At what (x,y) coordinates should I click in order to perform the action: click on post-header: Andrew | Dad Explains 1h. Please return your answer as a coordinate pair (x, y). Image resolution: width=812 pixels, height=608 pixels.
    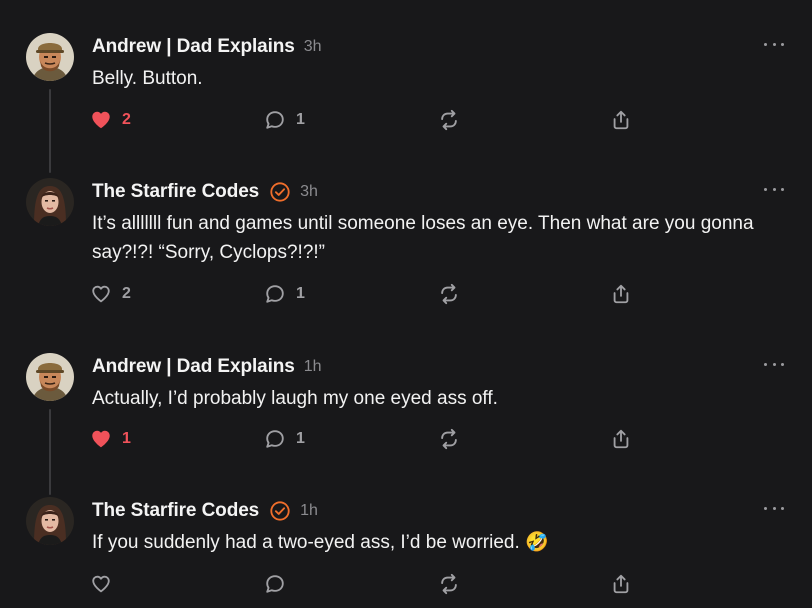
    Looking at the image, I should click on (207, 367).